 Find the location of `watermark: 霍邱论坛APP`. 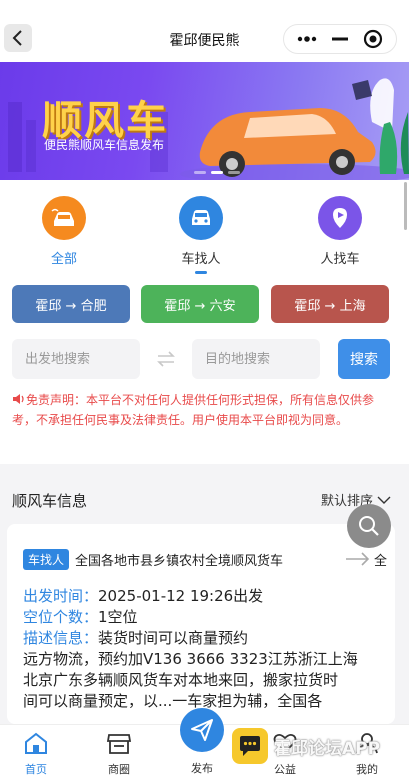

watermark: 霍邱论坛APP is located at coordinates (306, 746).